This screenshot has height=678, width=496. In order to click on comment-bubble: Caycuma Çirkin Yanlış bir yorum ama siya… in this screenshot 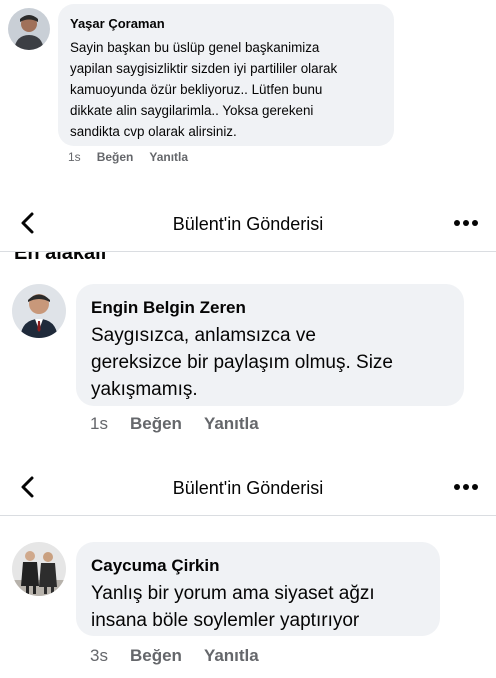, I will do `click(258, 589)`.